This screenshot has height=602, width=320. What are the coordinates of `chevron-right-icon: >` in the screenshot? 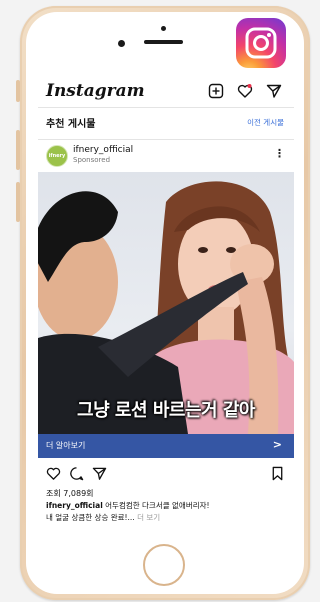 It's located at (277, 444).